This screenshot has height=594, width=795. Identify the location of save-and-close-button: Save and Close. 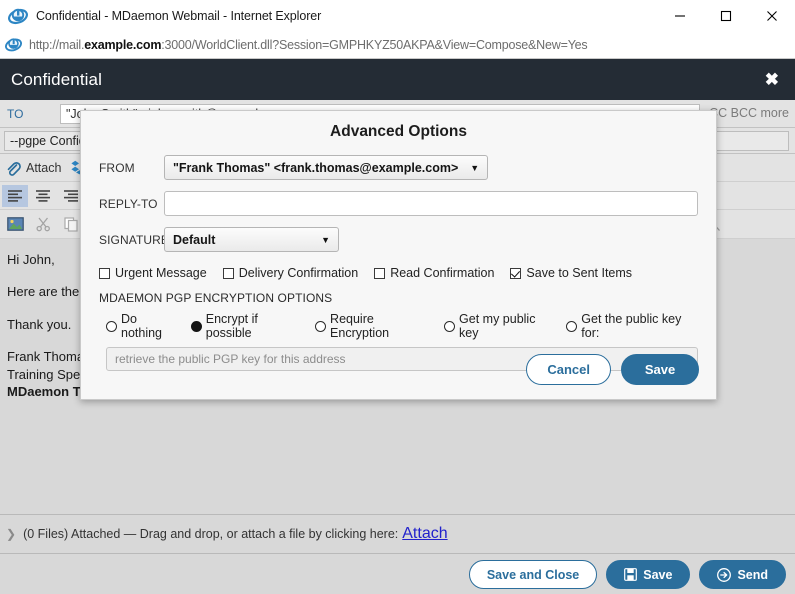
(533, 574).